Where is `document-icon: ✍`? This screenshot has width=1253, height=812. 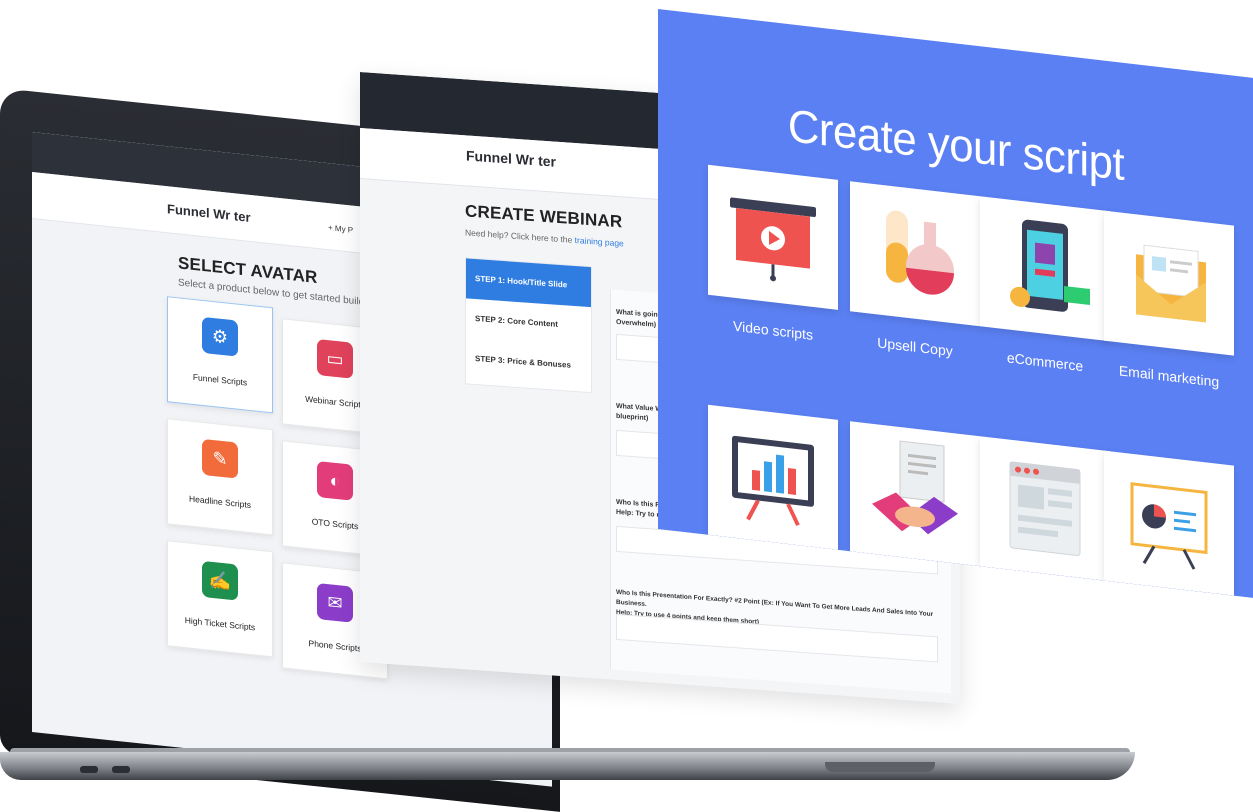
document-icon: ✍ is located at coordinates (220, 580).